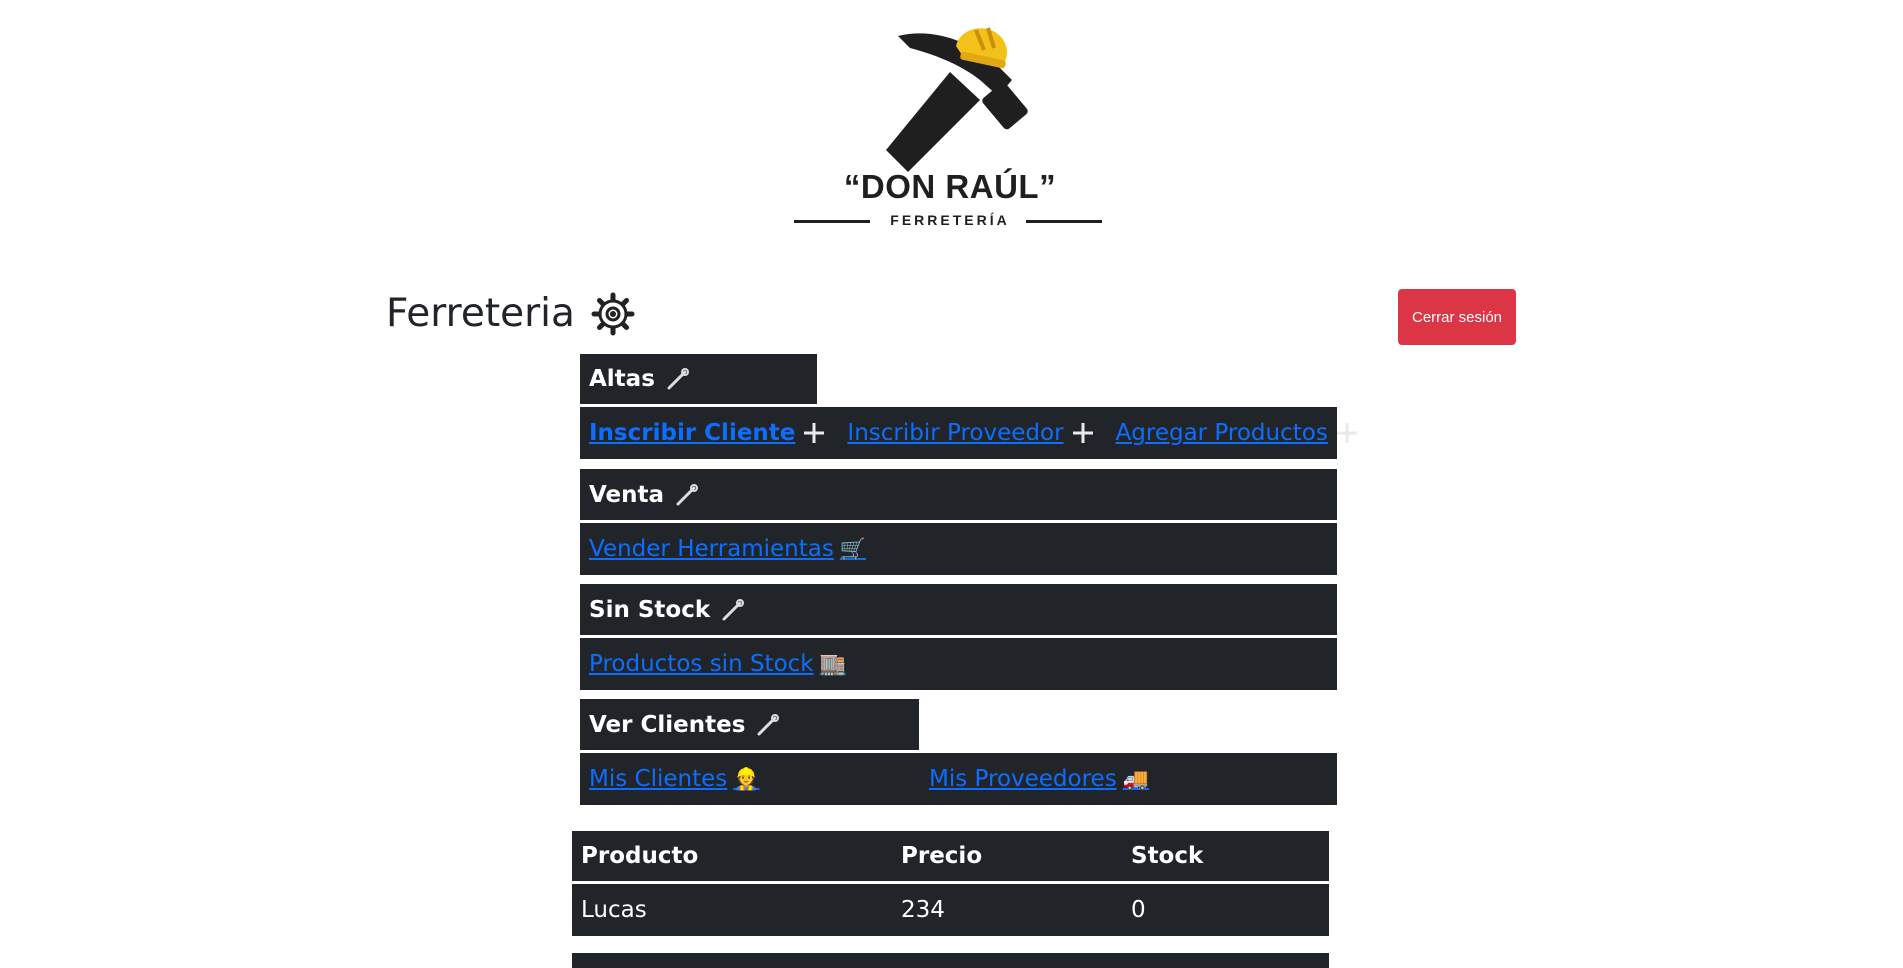  I want to click on section-links-ver-clientes: Mis Clientes 👷 Mis Proveedores 🚚, so click(958, 779).